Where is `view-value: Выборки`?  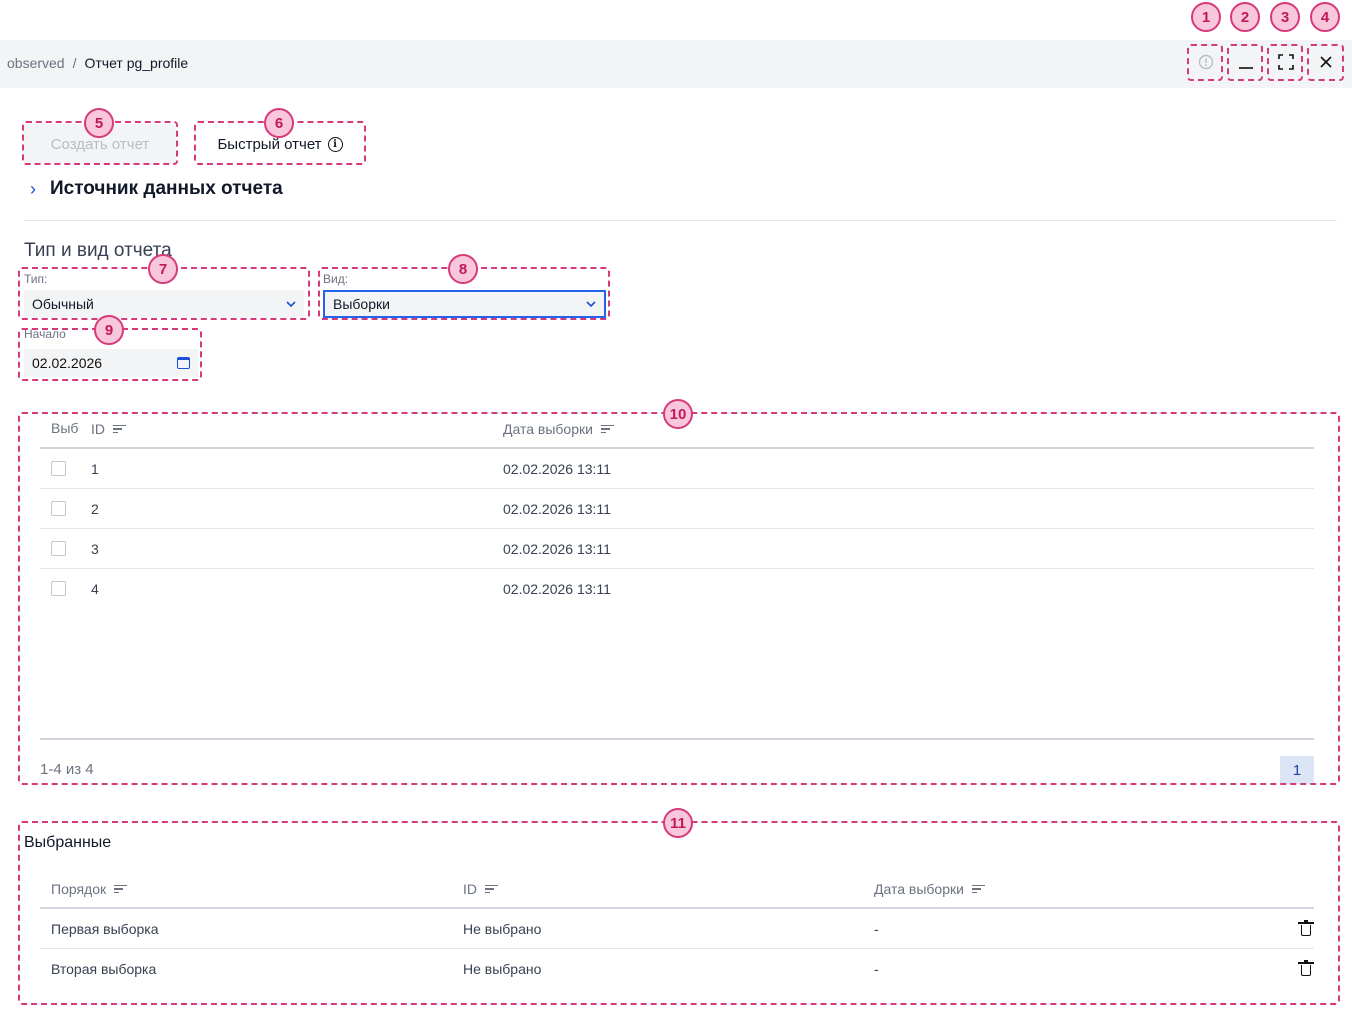 view-value: Выборки is located at coordinates (361, 304).